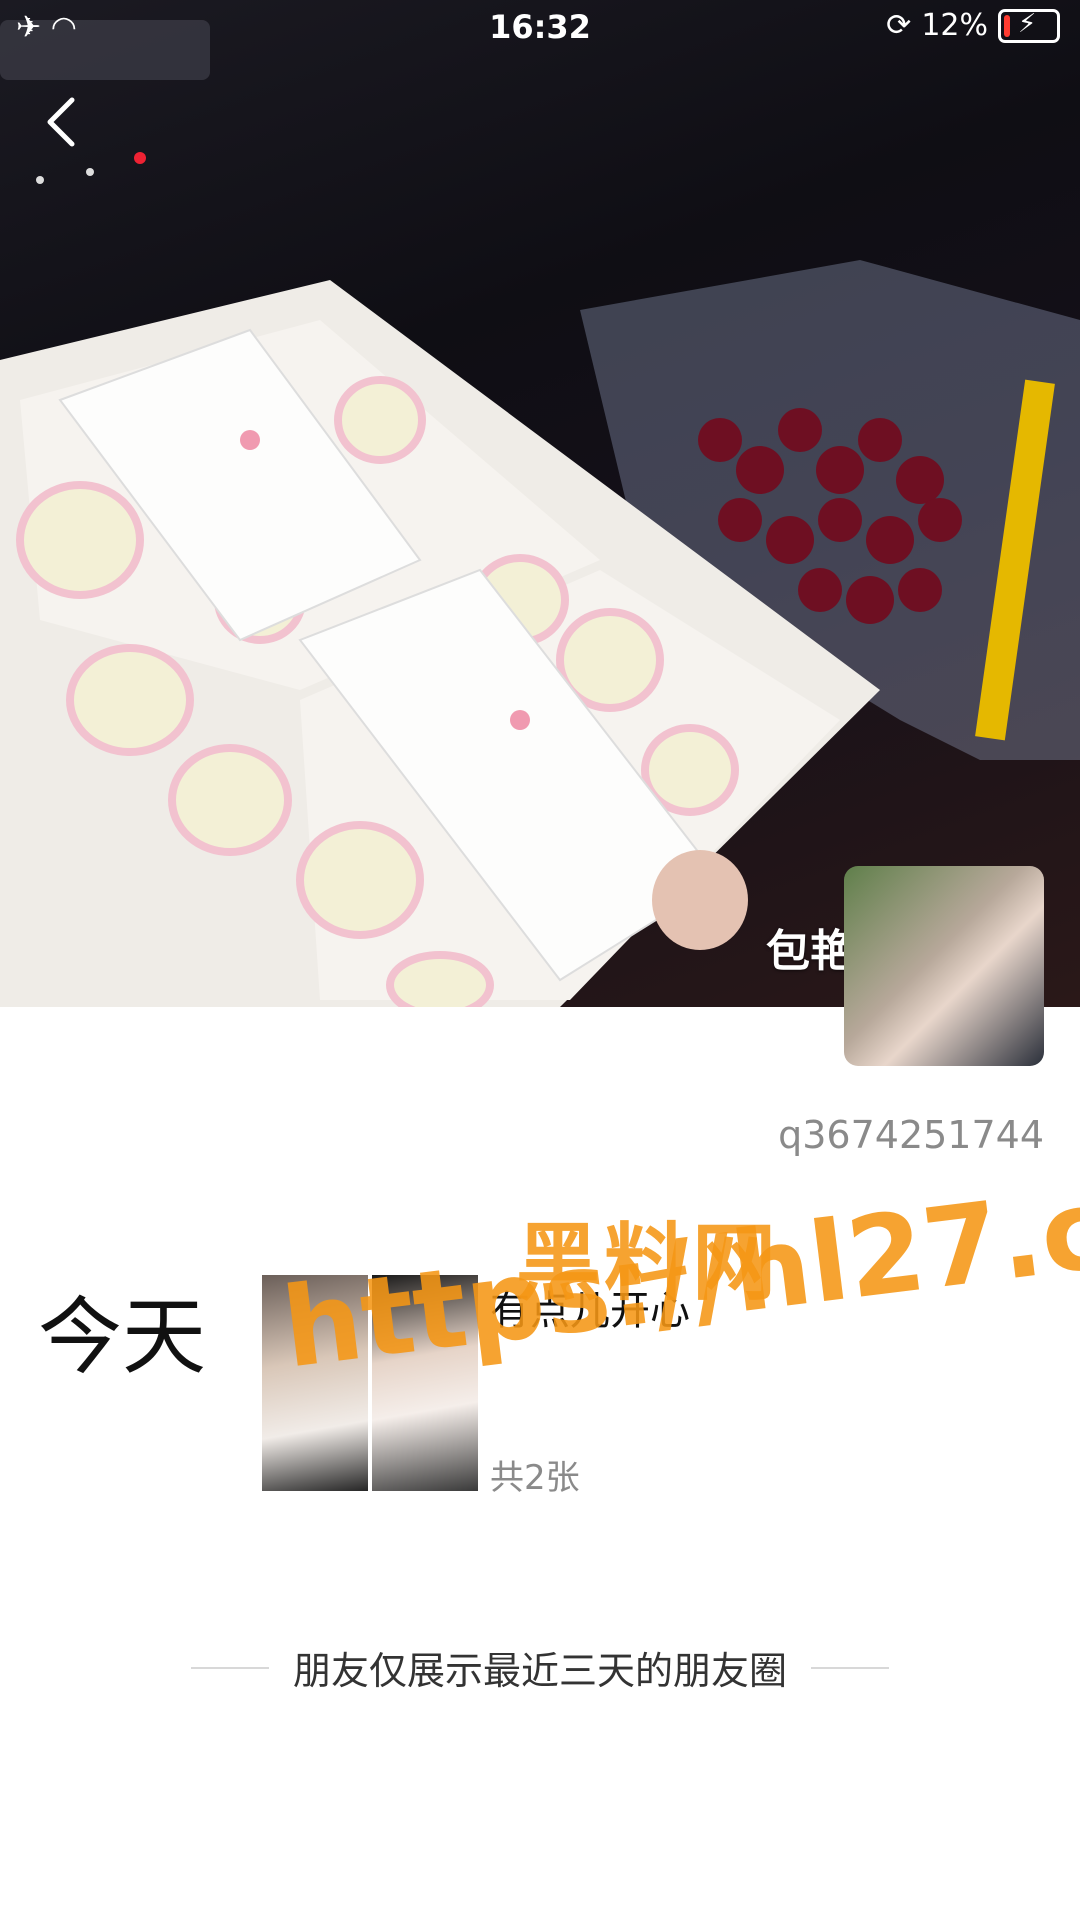 The width and height of the screenshot is (1080, 1923). I want to click on divider-left, so click(229, 1667).